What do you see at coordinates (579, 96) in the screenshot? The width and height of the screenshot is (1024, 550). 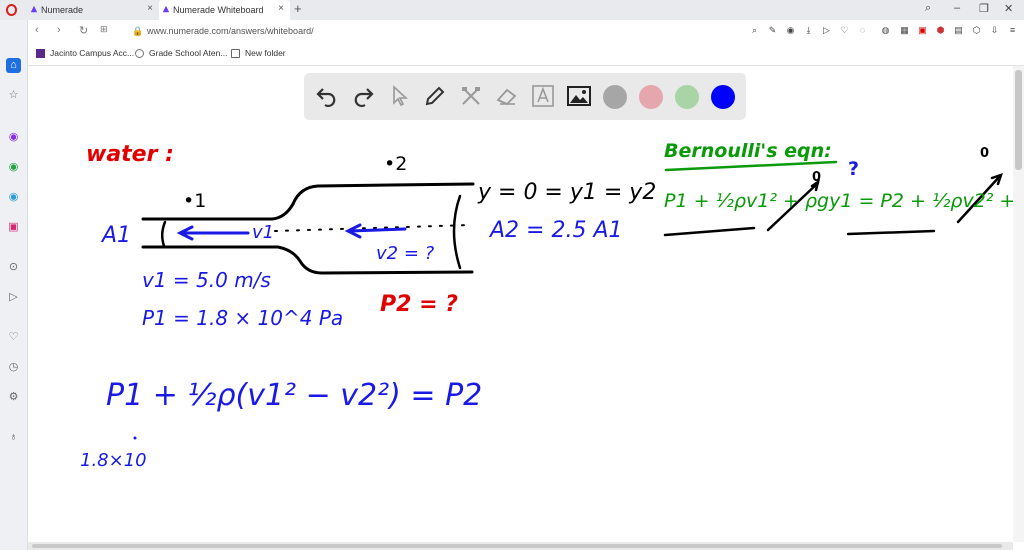 I see `image-icon` at bounding box center [579, 96].